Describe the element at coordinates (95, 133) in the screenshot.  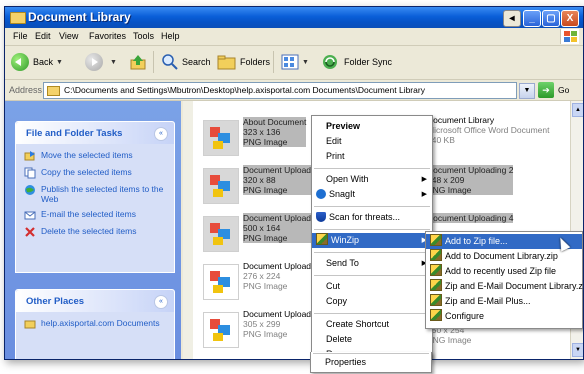
I see `file-folder-tasks-header: File and Folder Tasks «` at that location.